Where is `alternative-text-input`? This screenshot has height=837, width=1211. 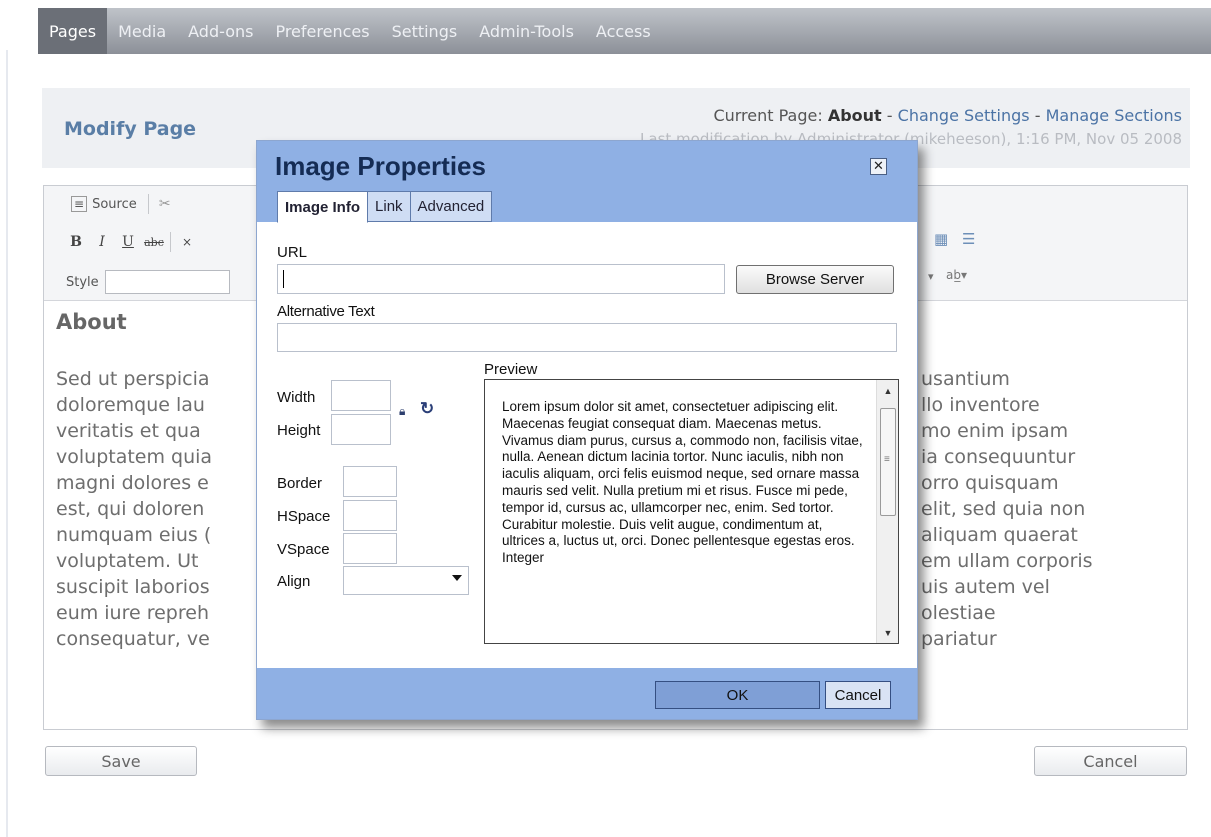
alternative-text-input is located at coordinates (587, 337).